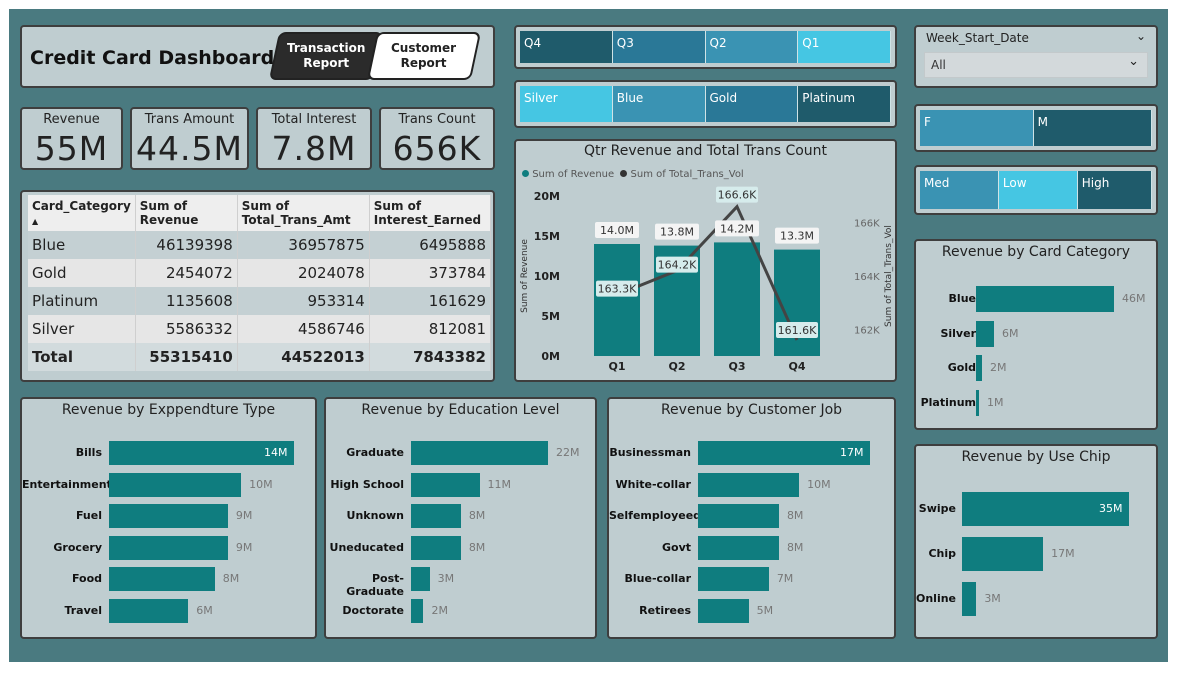 Image resolution: width=1182 pixels, height=674 pixels. What do you see at coordinates (430, 213) in the screenshot?
I see `column-header-sum-of-interest: Sum of Interest_Earned` at bounding box center [430, 213].